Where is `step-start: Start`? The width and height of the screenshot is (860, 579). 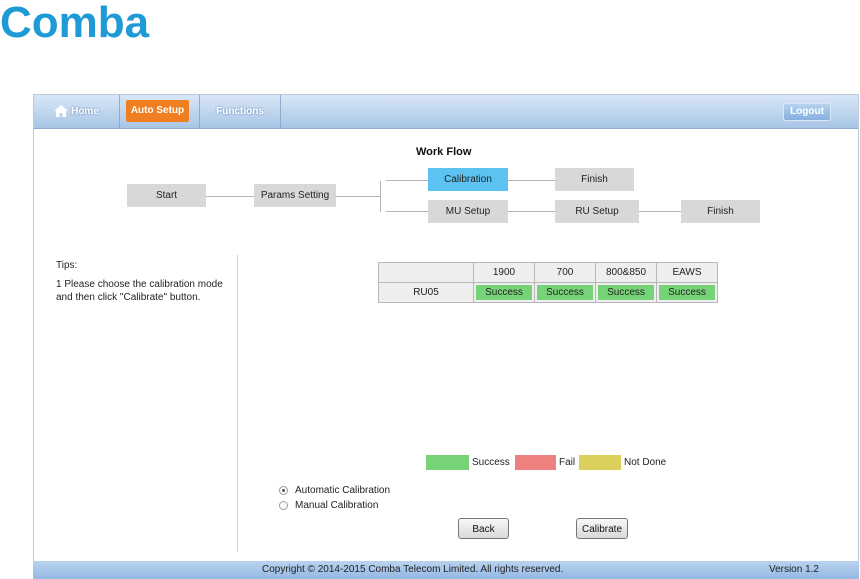
step-start: Start is located at coordinates (166, 195).